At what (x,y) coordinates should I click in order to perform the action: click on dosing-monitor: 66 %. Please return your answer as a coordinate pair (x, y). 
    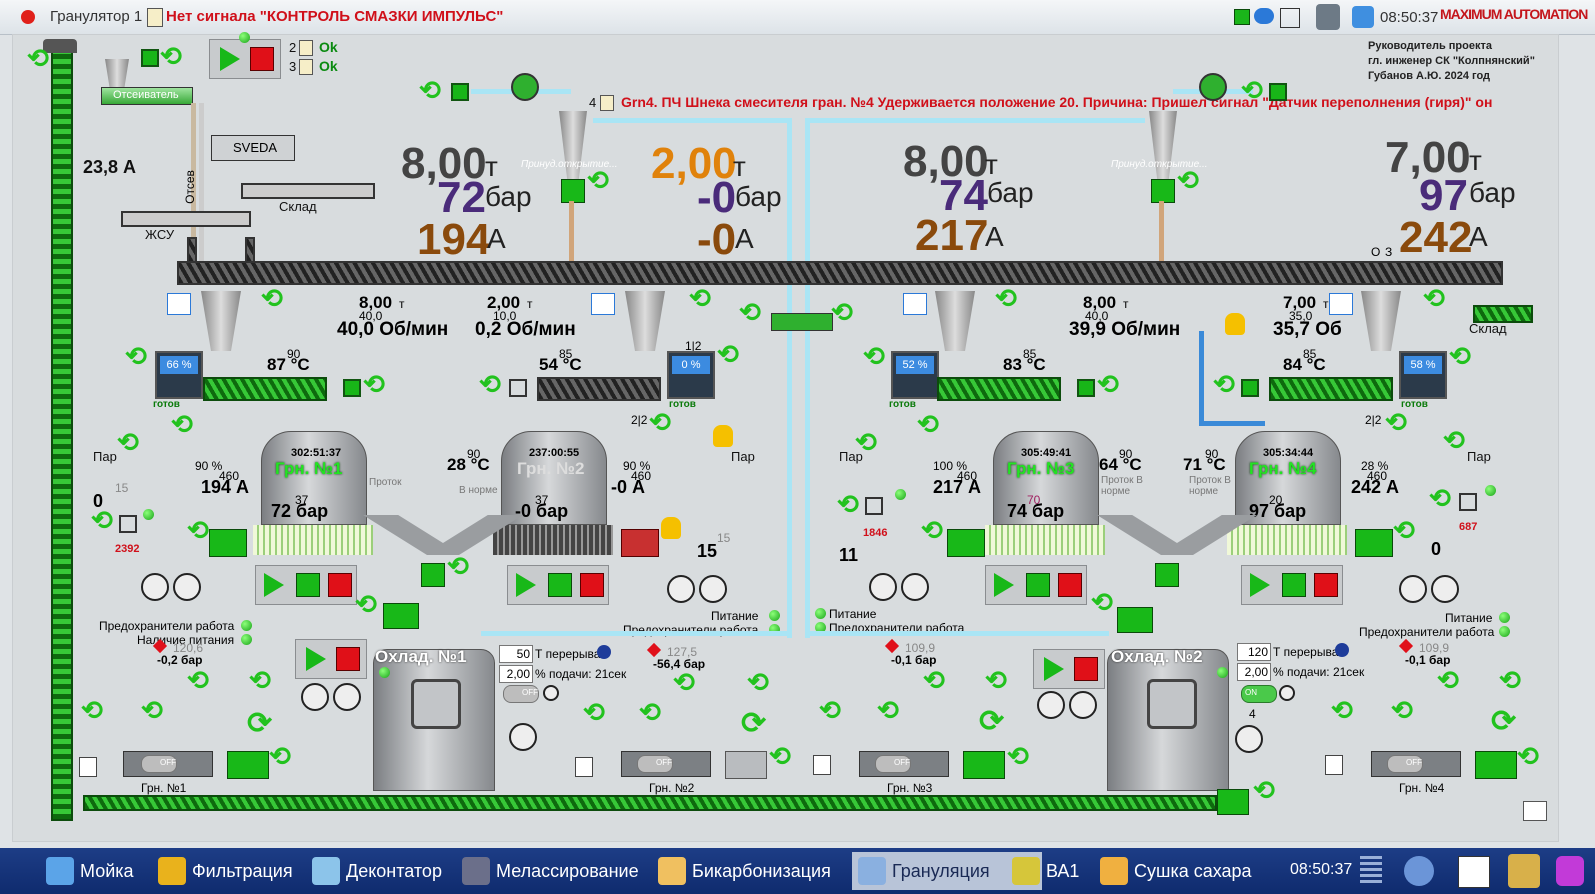
    Looking at the image, I should click on (179, 375).